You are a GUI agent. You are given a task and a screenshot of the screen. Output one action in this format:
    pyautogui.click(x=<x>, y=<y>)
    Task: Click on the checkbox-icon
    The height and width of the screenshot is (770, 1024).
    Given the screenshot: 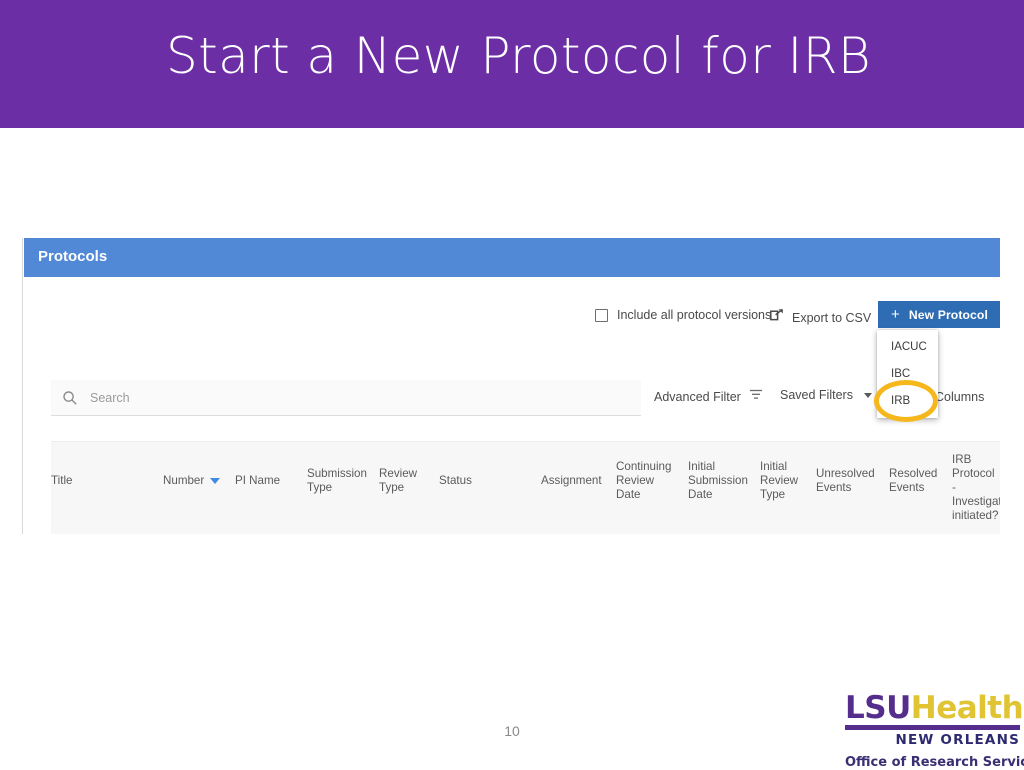 What is the action you would take?
    pyautogui.click(x=601, y=315)
    